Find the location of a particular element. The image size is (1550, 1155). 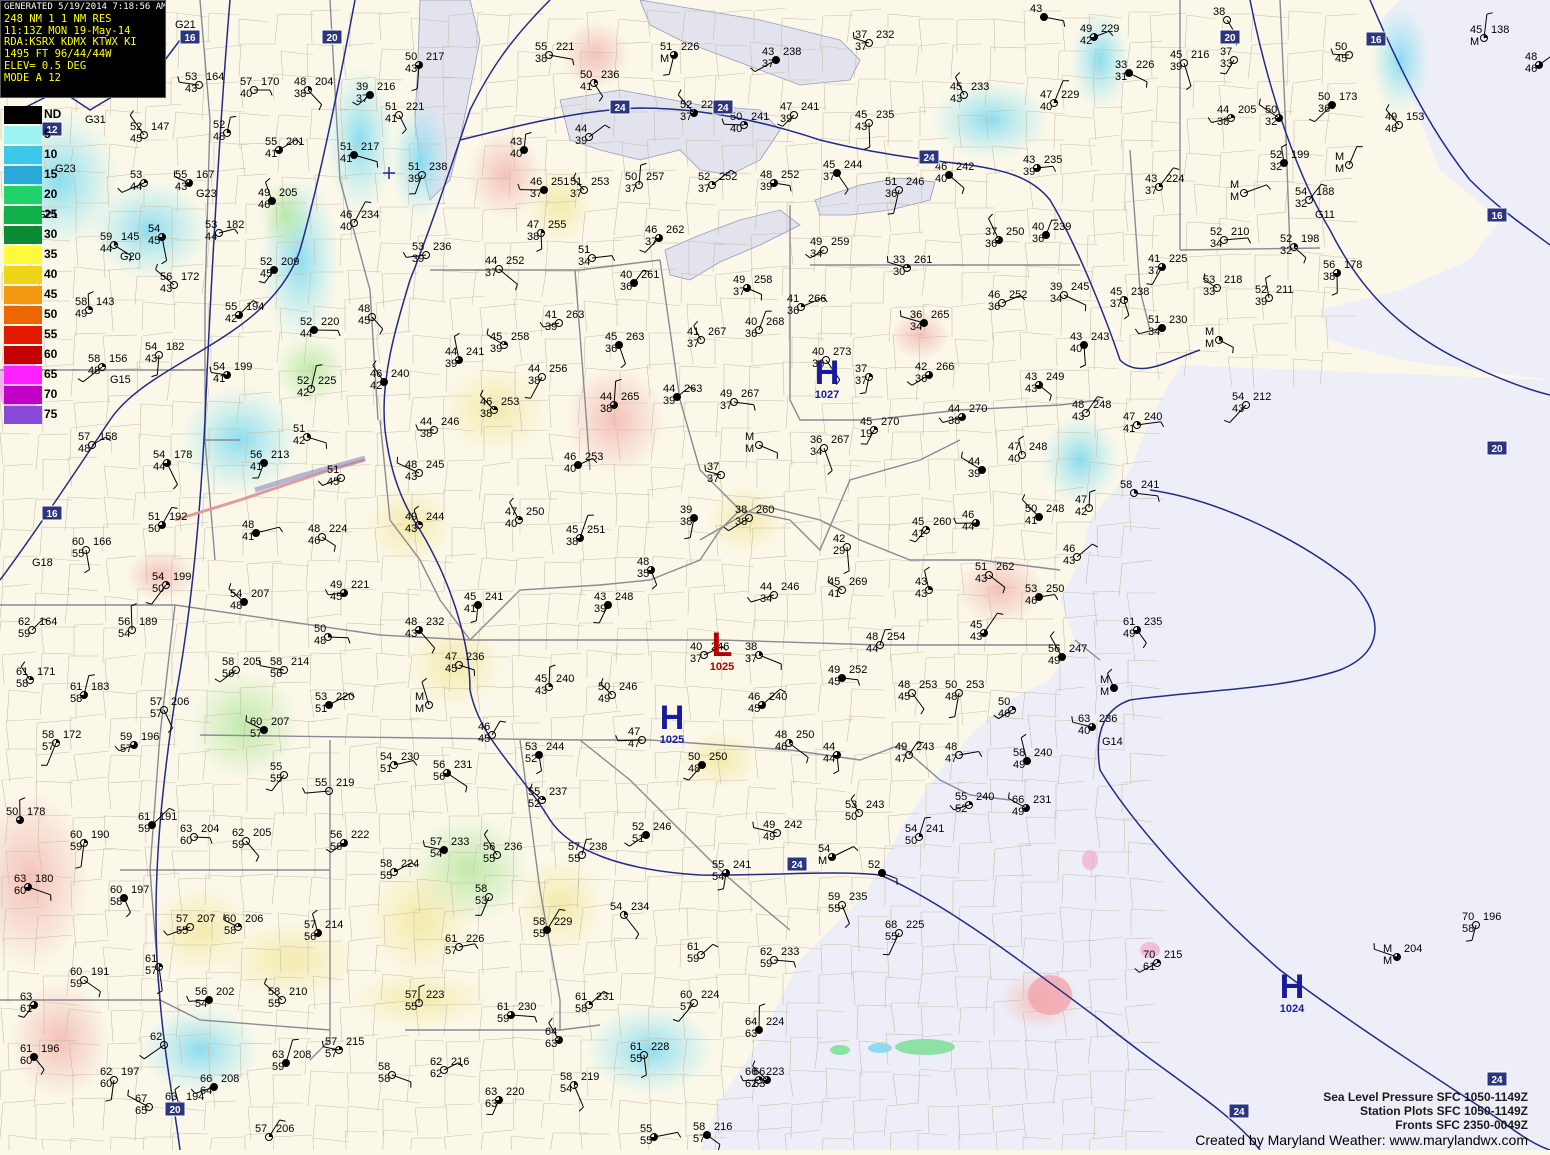

interstate-shield-icon: 24 is located at coordinates (929, 157).